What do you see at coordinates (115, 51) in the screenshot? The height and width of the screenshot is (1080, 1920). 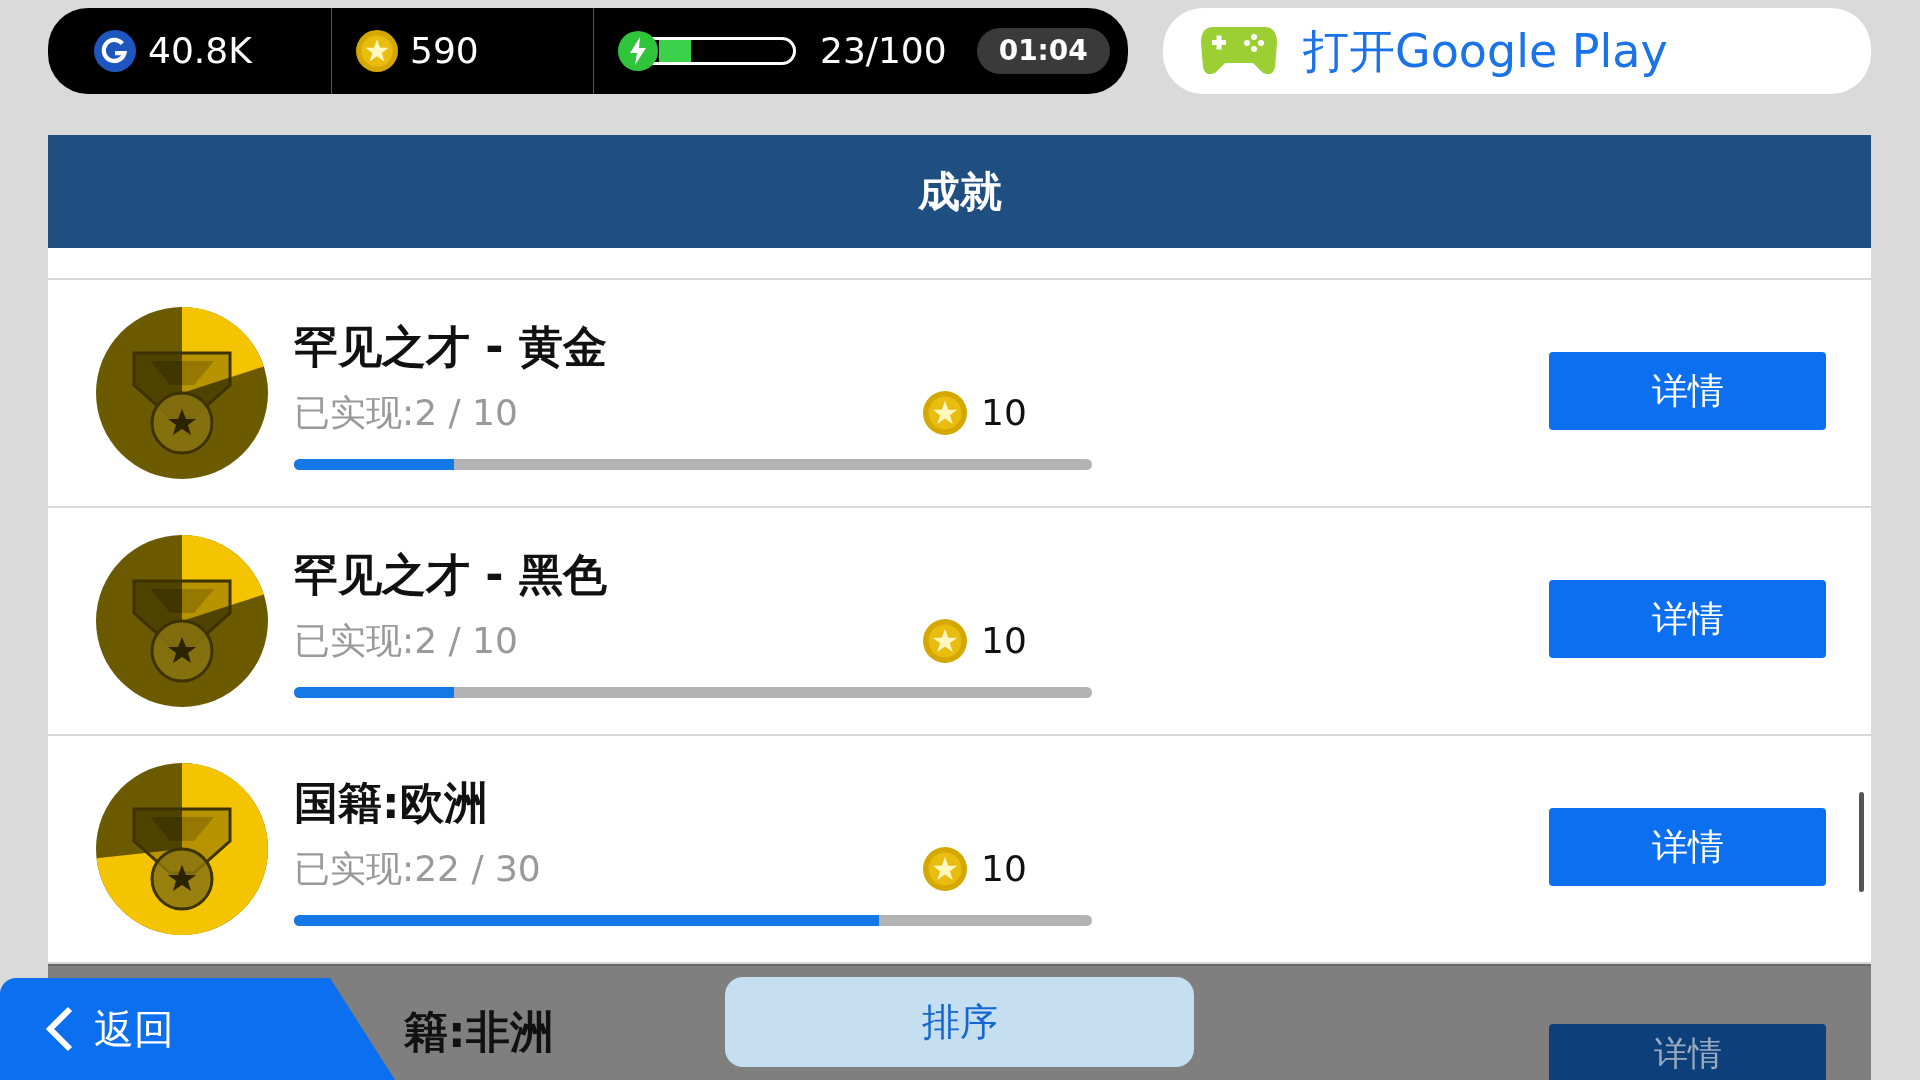 I see `gem-currency-icon` at bounding box center [115, 51].